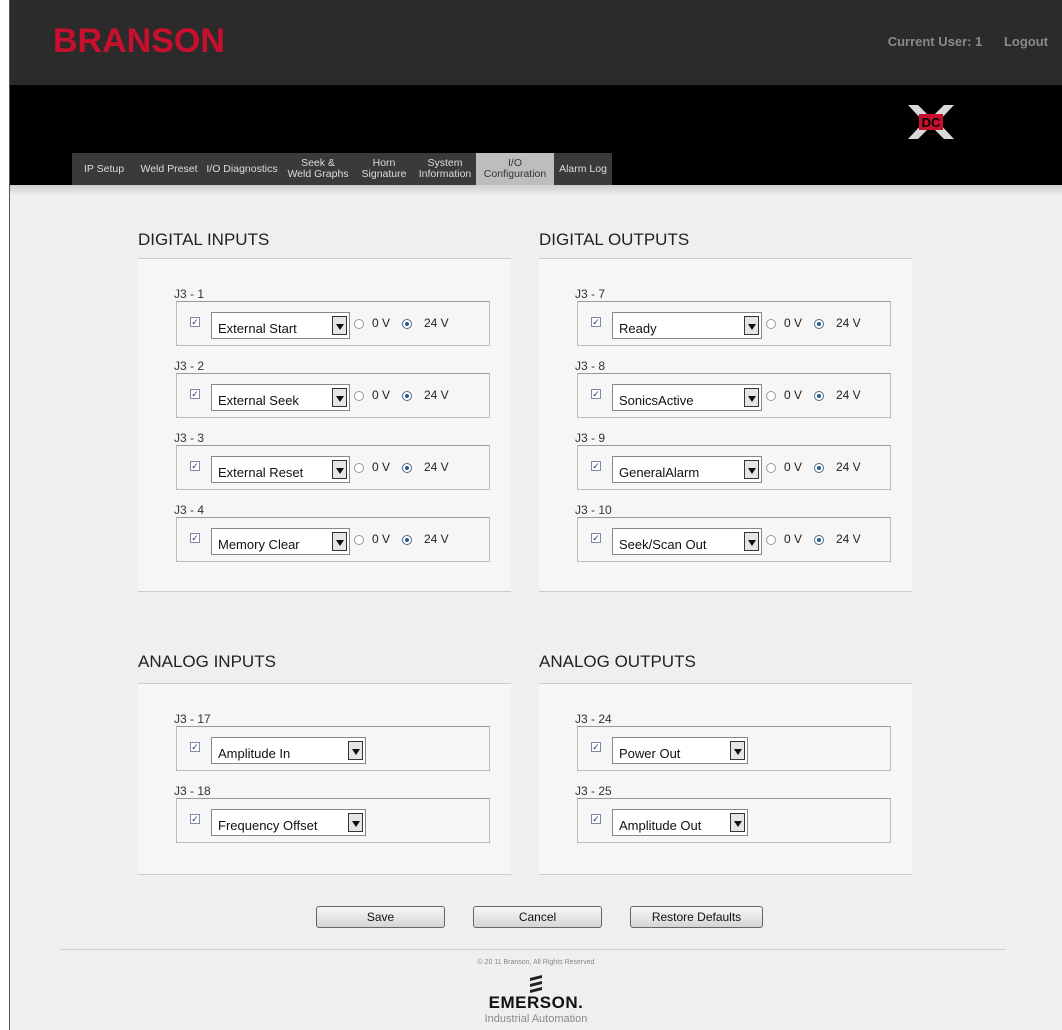 Image resolution: width=1062 pixels, height=1030 pixels. I want to click on function-select: External Start, so click(280, 325).